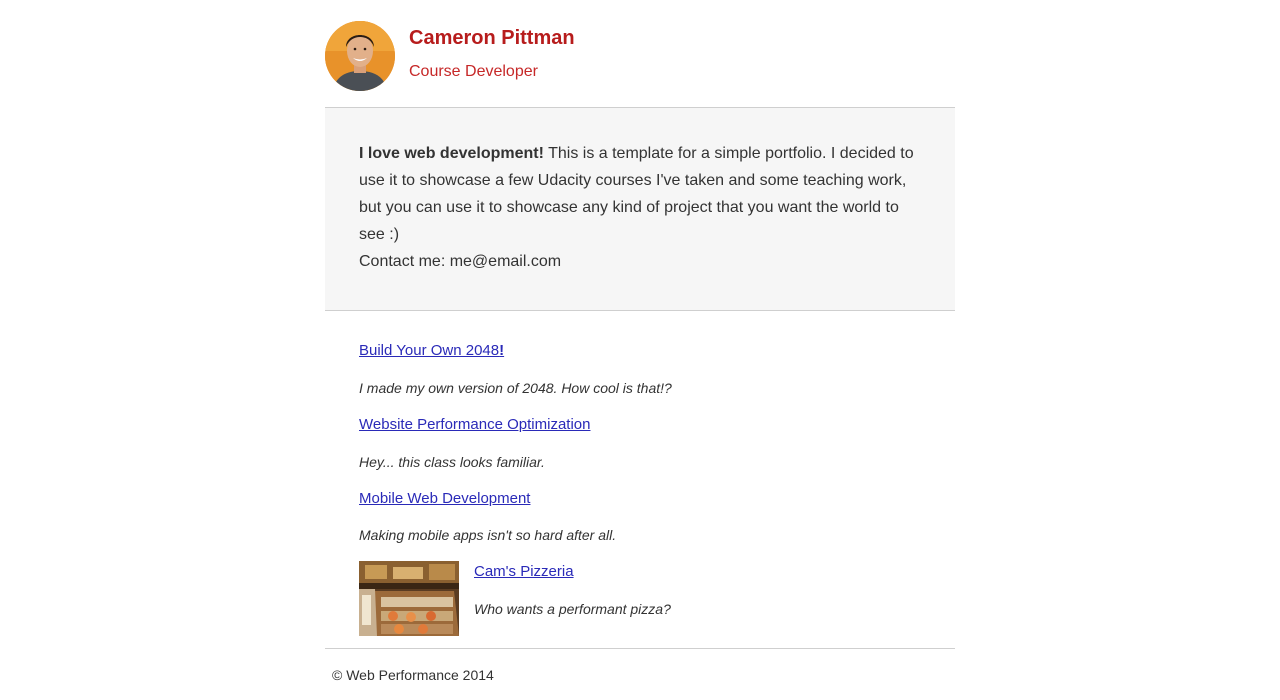  I want to click on project-link-web-perf: Website Performance Optimization, so click(474, 425).